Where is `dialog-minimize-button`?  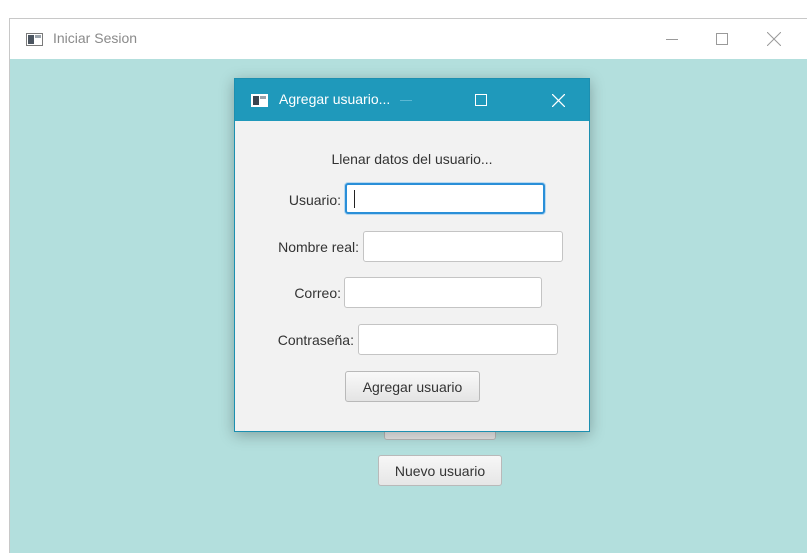
dialog-minimize-button is located at coordinates (406, 100).